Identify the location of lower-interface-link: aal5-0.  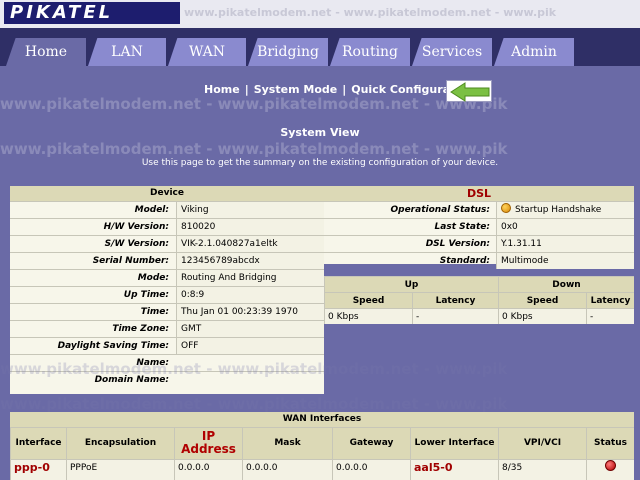
(433, 467).